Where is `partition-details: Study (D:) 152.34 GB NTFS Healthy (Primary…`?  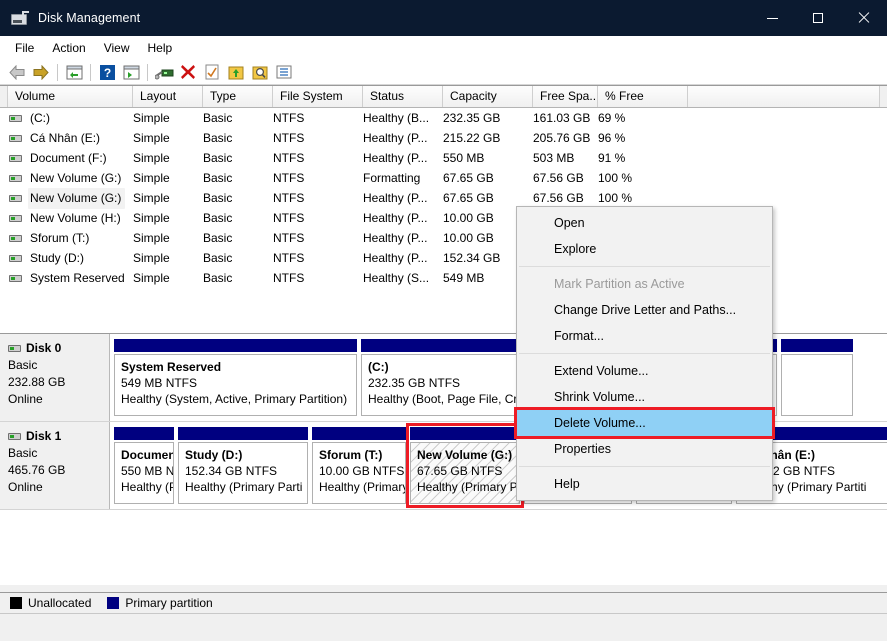 partition-details: Study (D:) 152.34 GB NTFS Healthy (Primary… is located at coordinates (243, 473).